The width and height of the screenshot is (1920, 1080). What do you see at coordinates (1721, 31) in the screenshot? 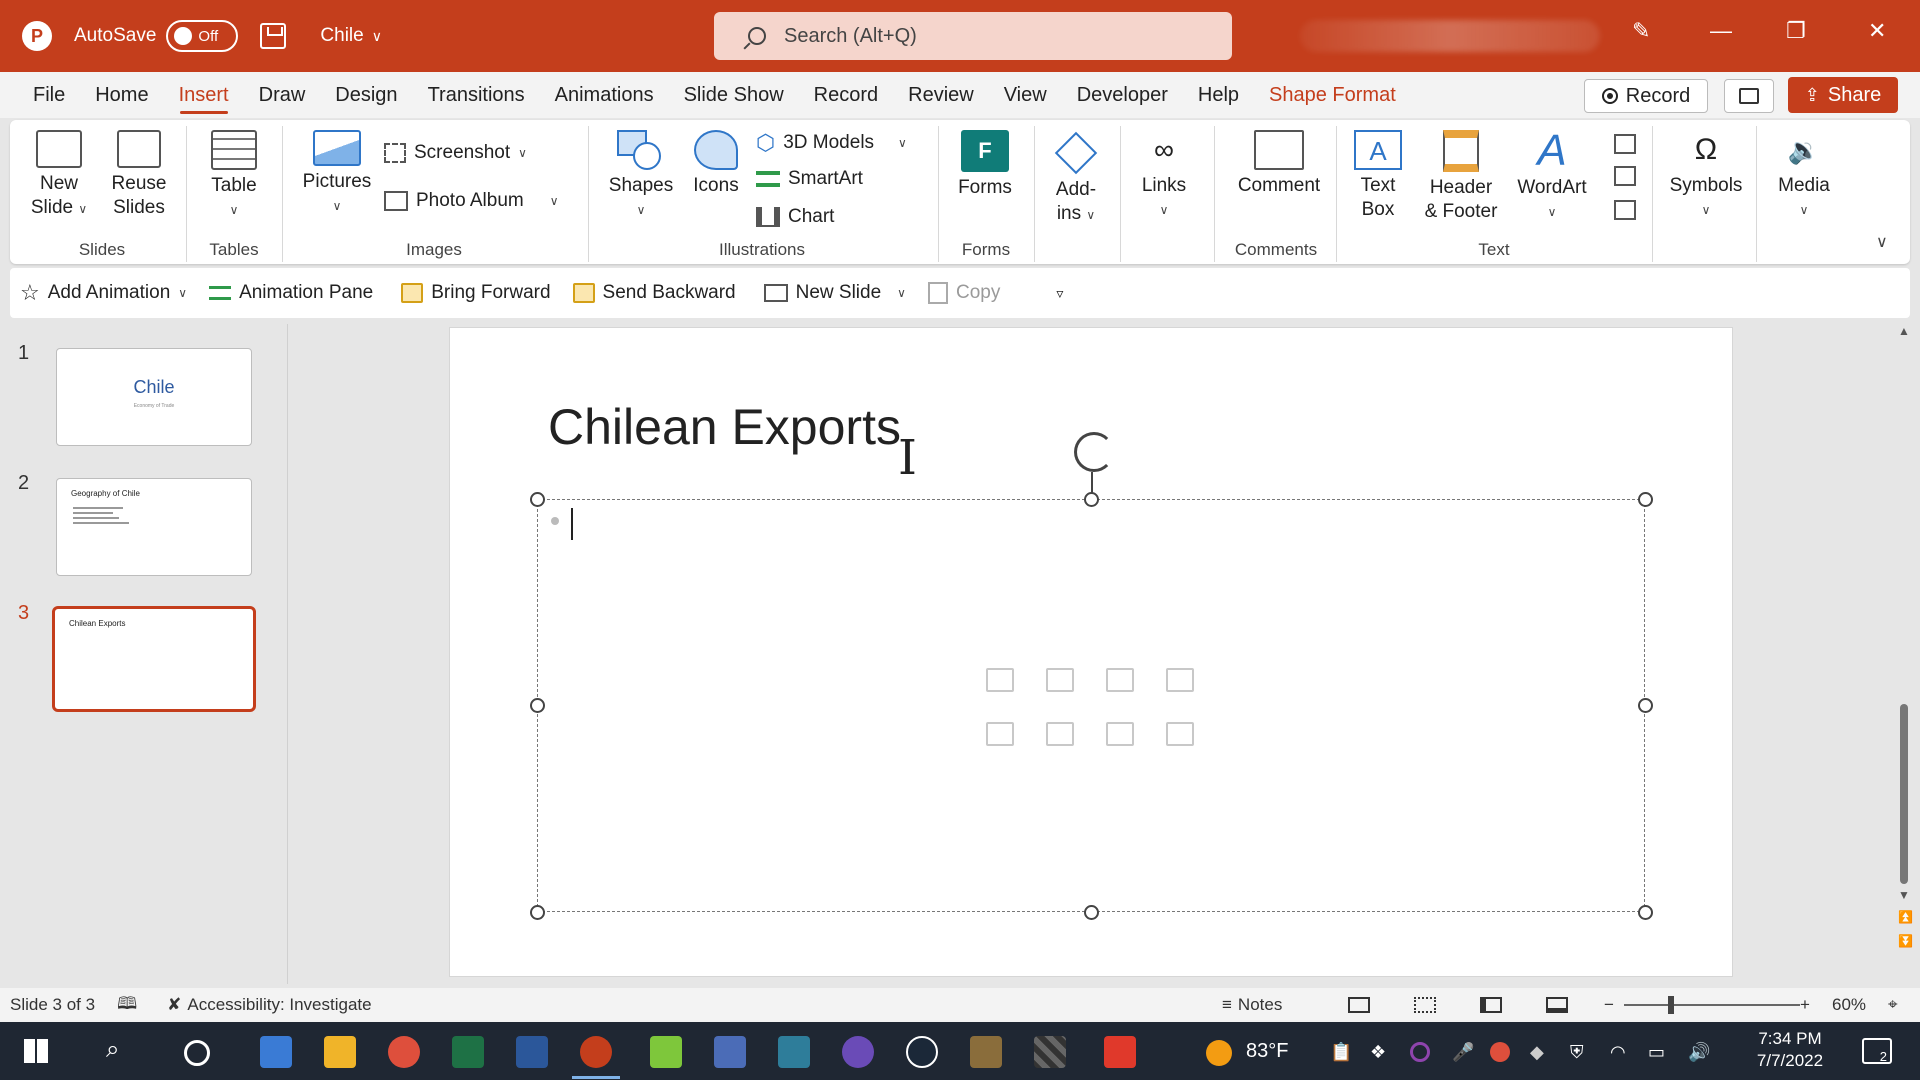
I see `minimize-icon: —` at bounding box center [1721, 31].